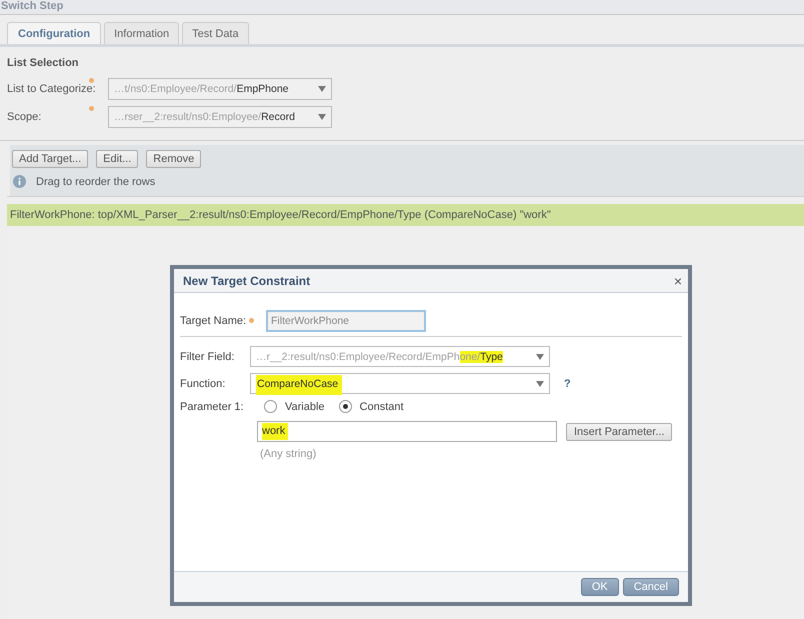  What do you see at coordinates (400, 383) in the screenshot?
I see `dropdown-field: CompareNoCase` at bounding box center [400, 383].